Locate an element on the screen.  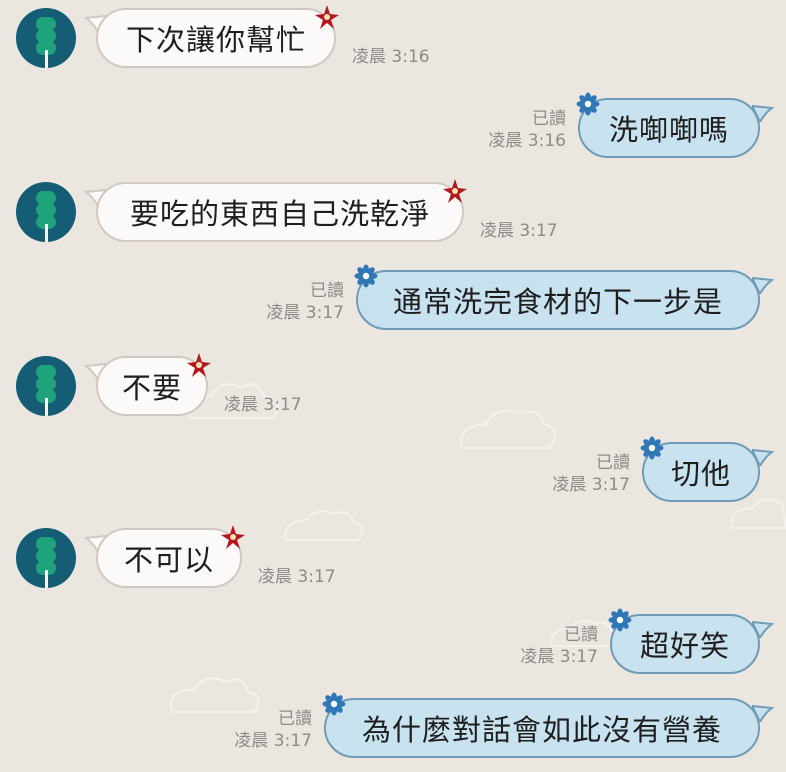
message-text: 超好笑 is located at coordinates (684, 646).